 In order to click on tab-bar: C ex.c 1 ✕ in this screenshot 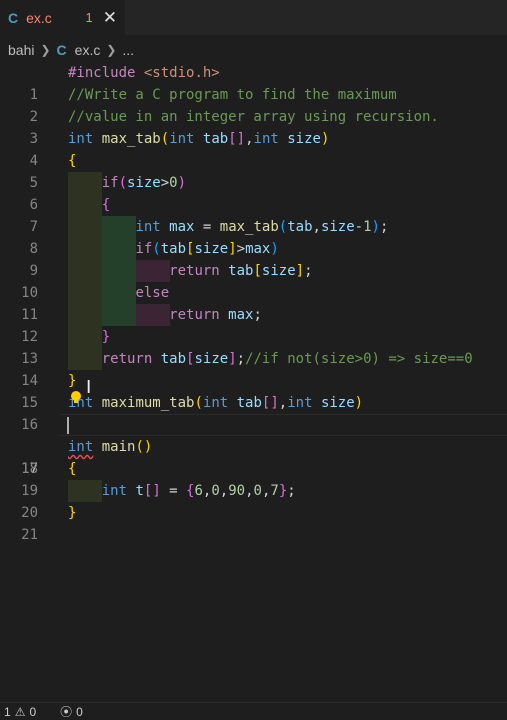, I will do `click(253, 17)`.